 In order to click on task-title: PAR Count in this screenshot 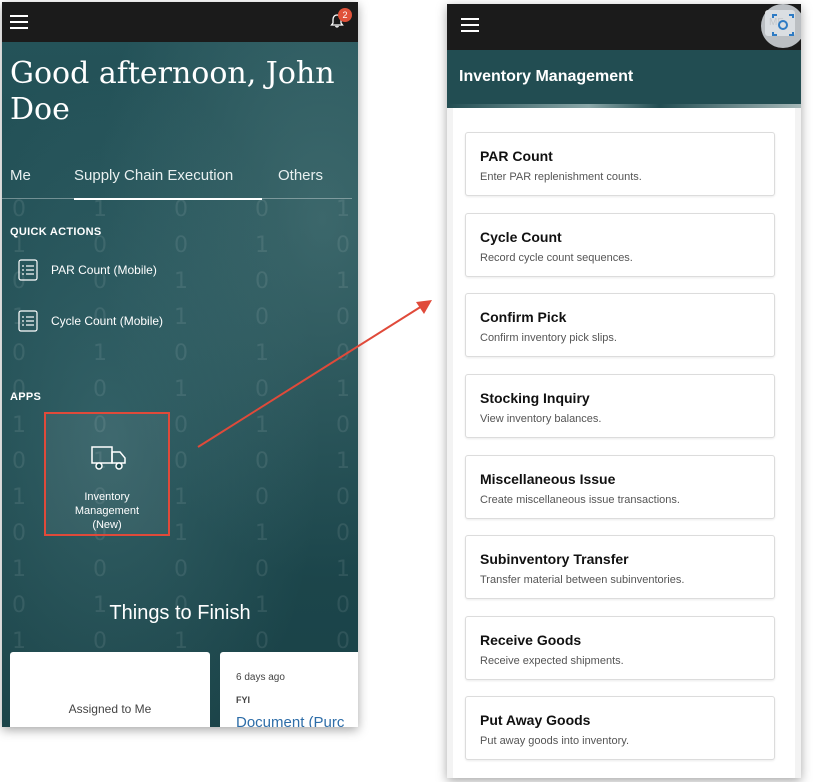, I will do `click(516, 156)`.